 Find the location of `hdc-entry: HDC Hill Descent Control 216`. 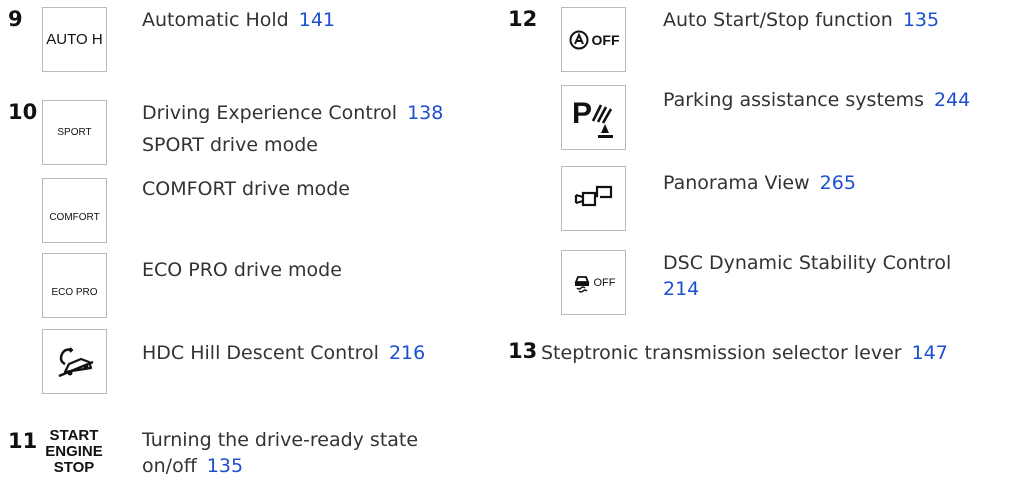

hdc-entry: HDC Hill Descent Control 216 is located at coordinates (283, 353).